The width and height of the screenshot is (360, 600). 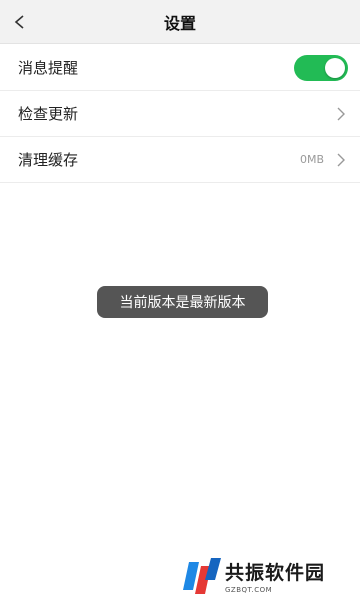 I want to click on back-button, so click(x=20, y=22).